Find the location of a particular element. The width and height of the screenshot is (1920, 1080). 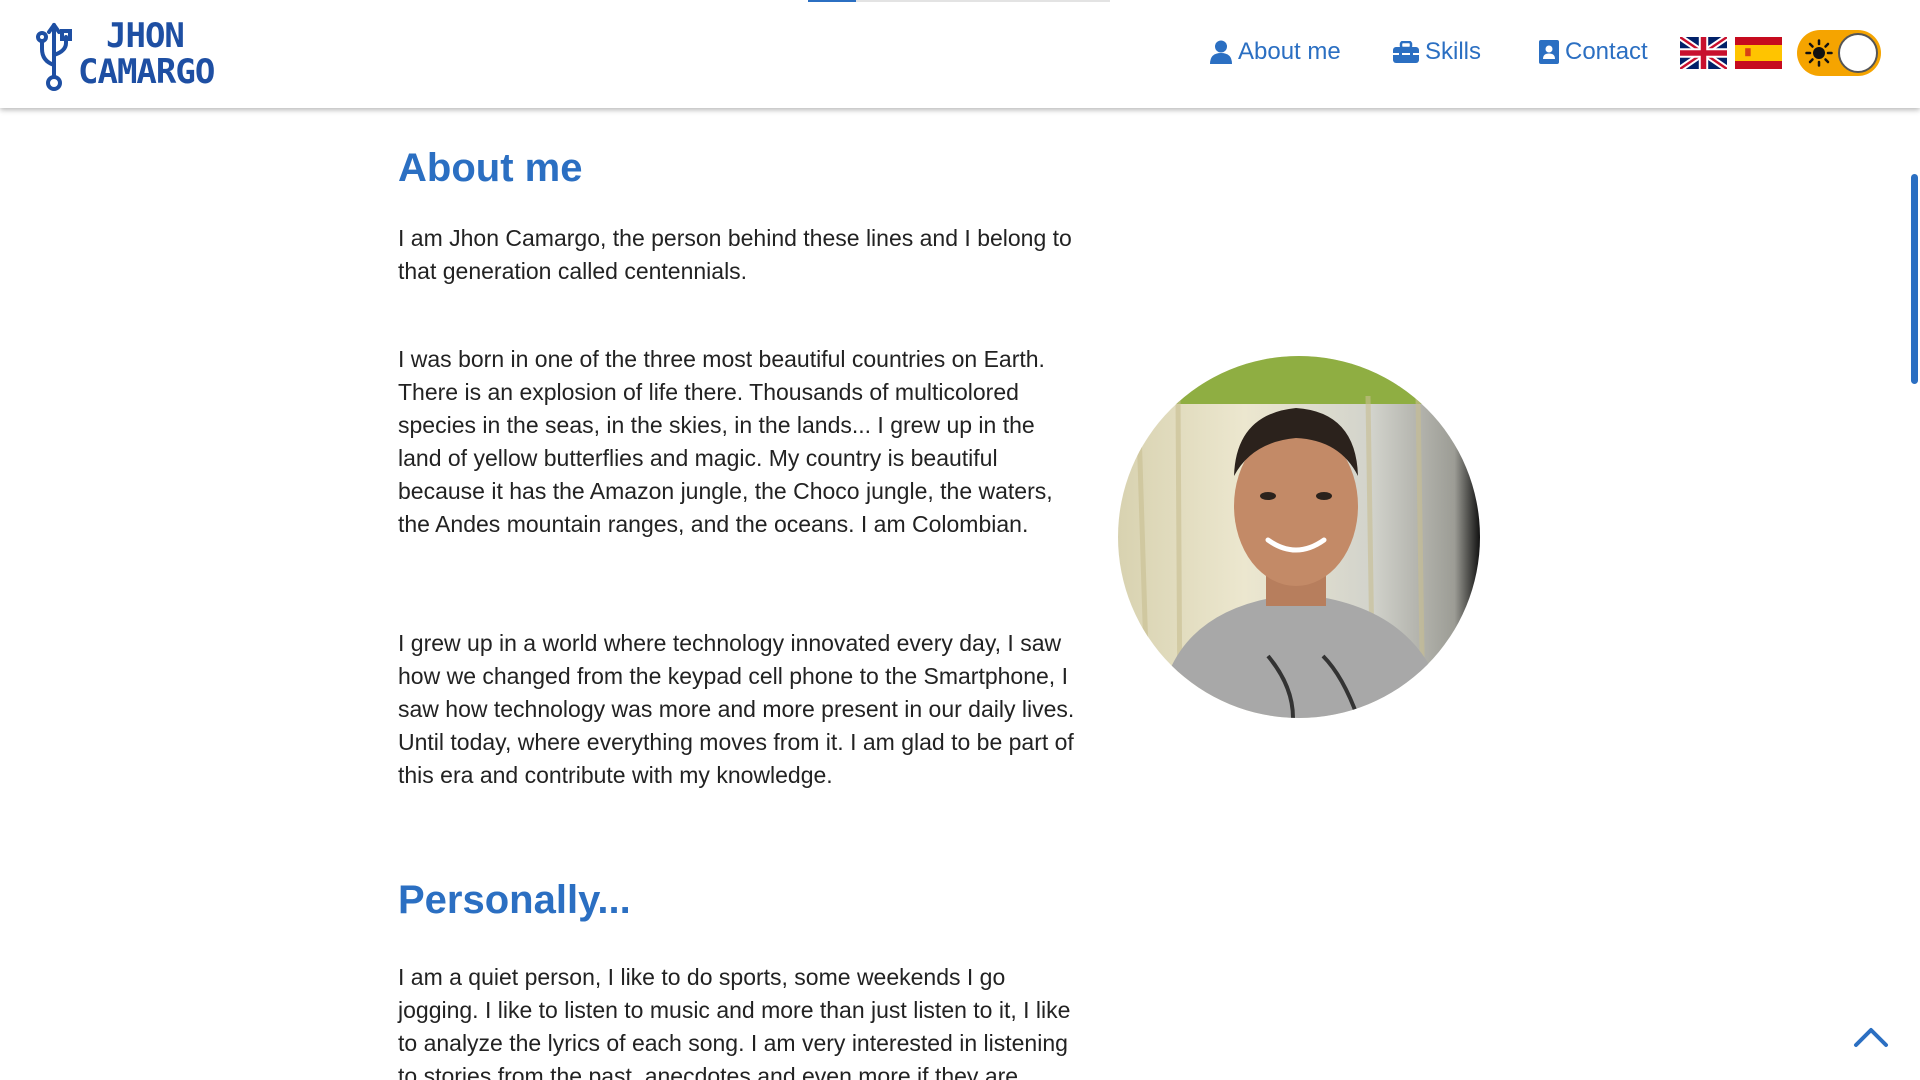

nav-skills: Skills is located at coordinates (1437, 52).